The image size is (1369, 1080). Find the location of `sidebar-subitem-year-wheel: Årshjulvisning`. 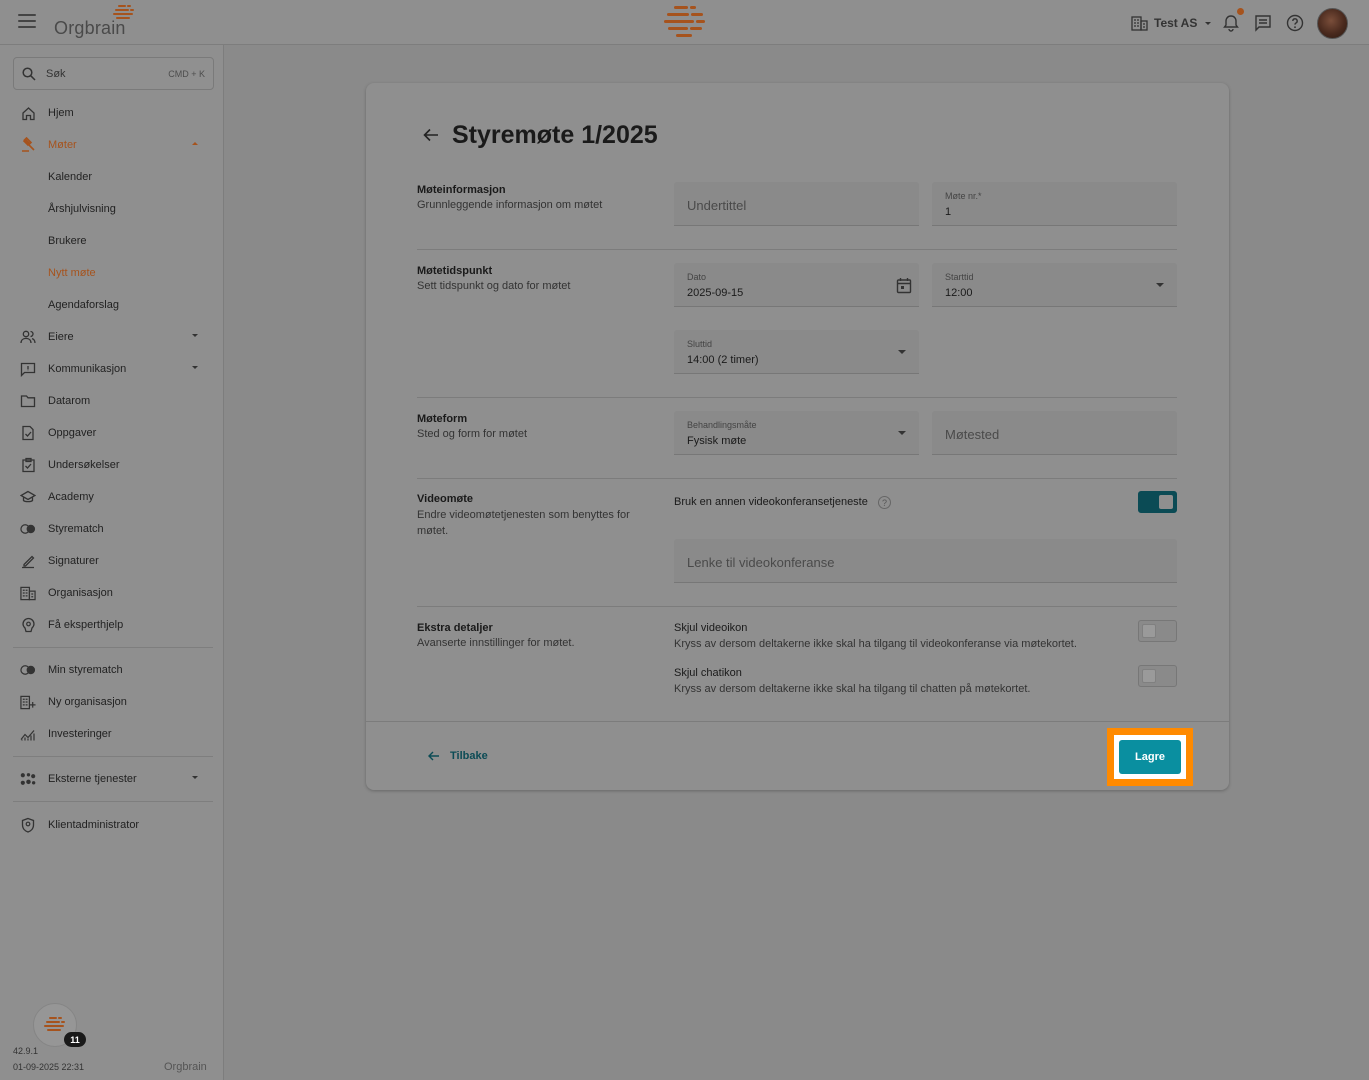

sidebar-subitem-year-wheel: Årshjulvisning is located at coordinates (82, 212).